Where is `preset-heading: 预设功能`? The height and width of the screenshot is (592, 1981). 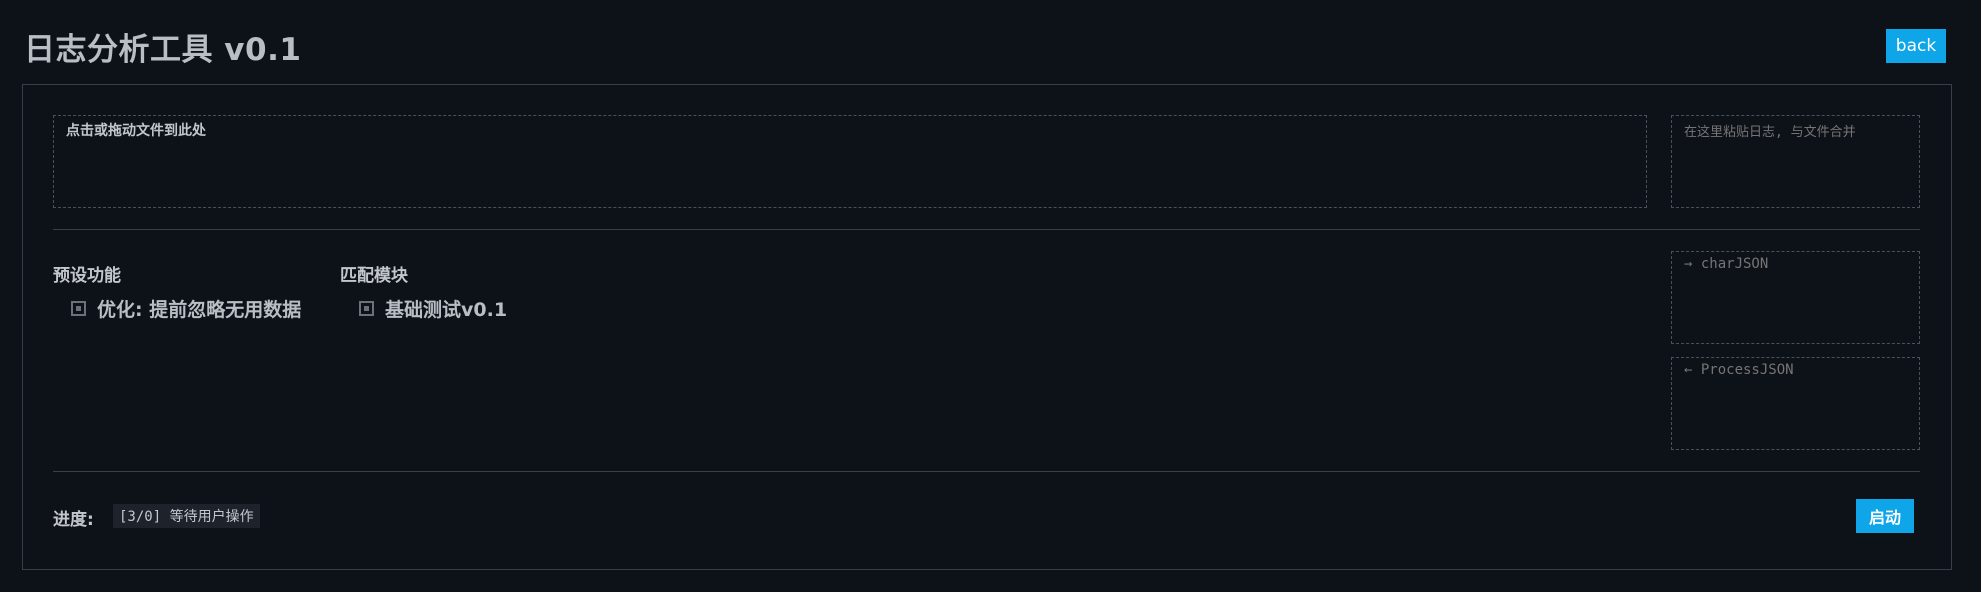 preset-heading: 预设功能 is located at coordinates (87, 276).